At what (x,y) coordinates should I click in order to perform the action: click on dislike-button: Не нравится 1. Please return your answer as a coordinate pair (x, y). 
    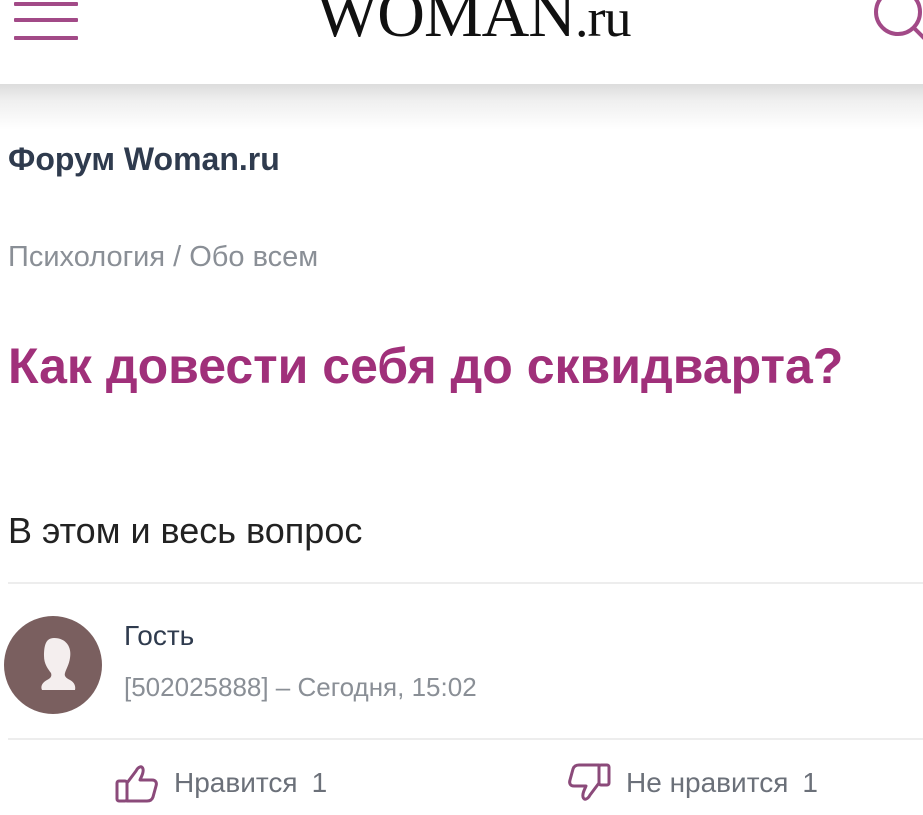
    Looking at the image, I should click on (692, 783).